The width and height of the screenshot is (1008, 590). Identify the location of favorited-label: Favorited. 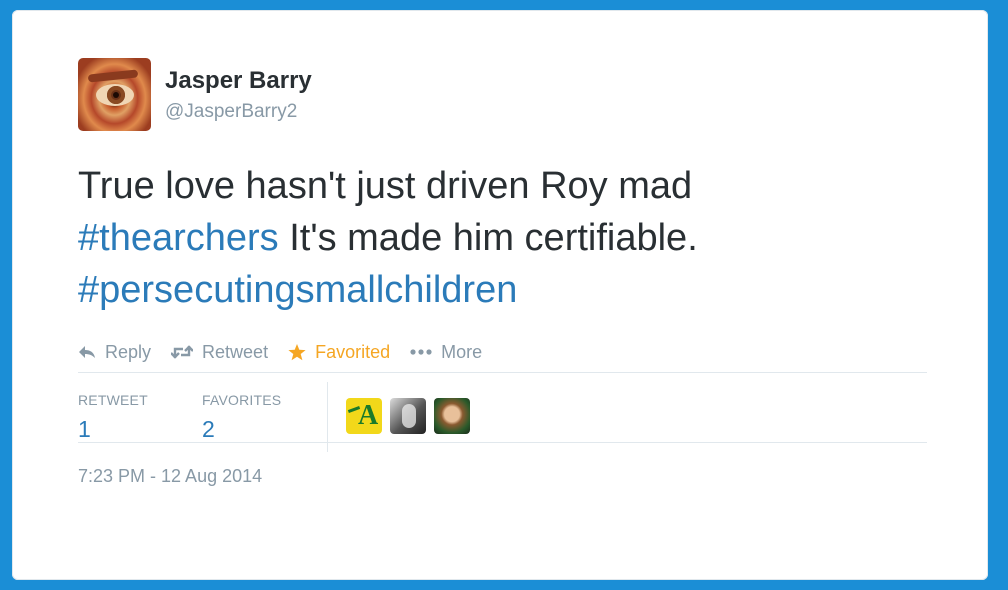
(353, 351).